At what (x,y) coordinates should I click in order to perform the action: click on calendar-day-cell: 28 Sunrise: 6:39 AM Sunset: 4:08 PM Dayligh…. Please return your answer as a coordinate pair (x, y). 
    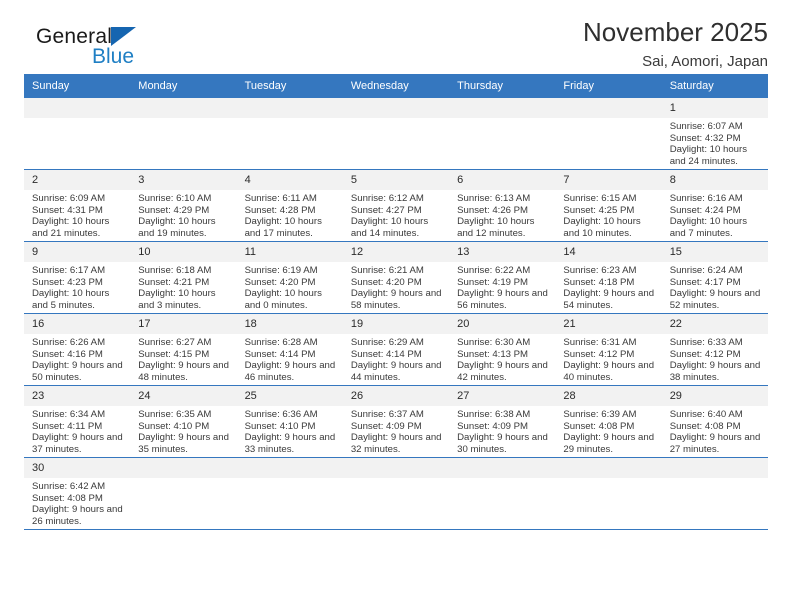
    Looking at the image, I should click on (608, 421).